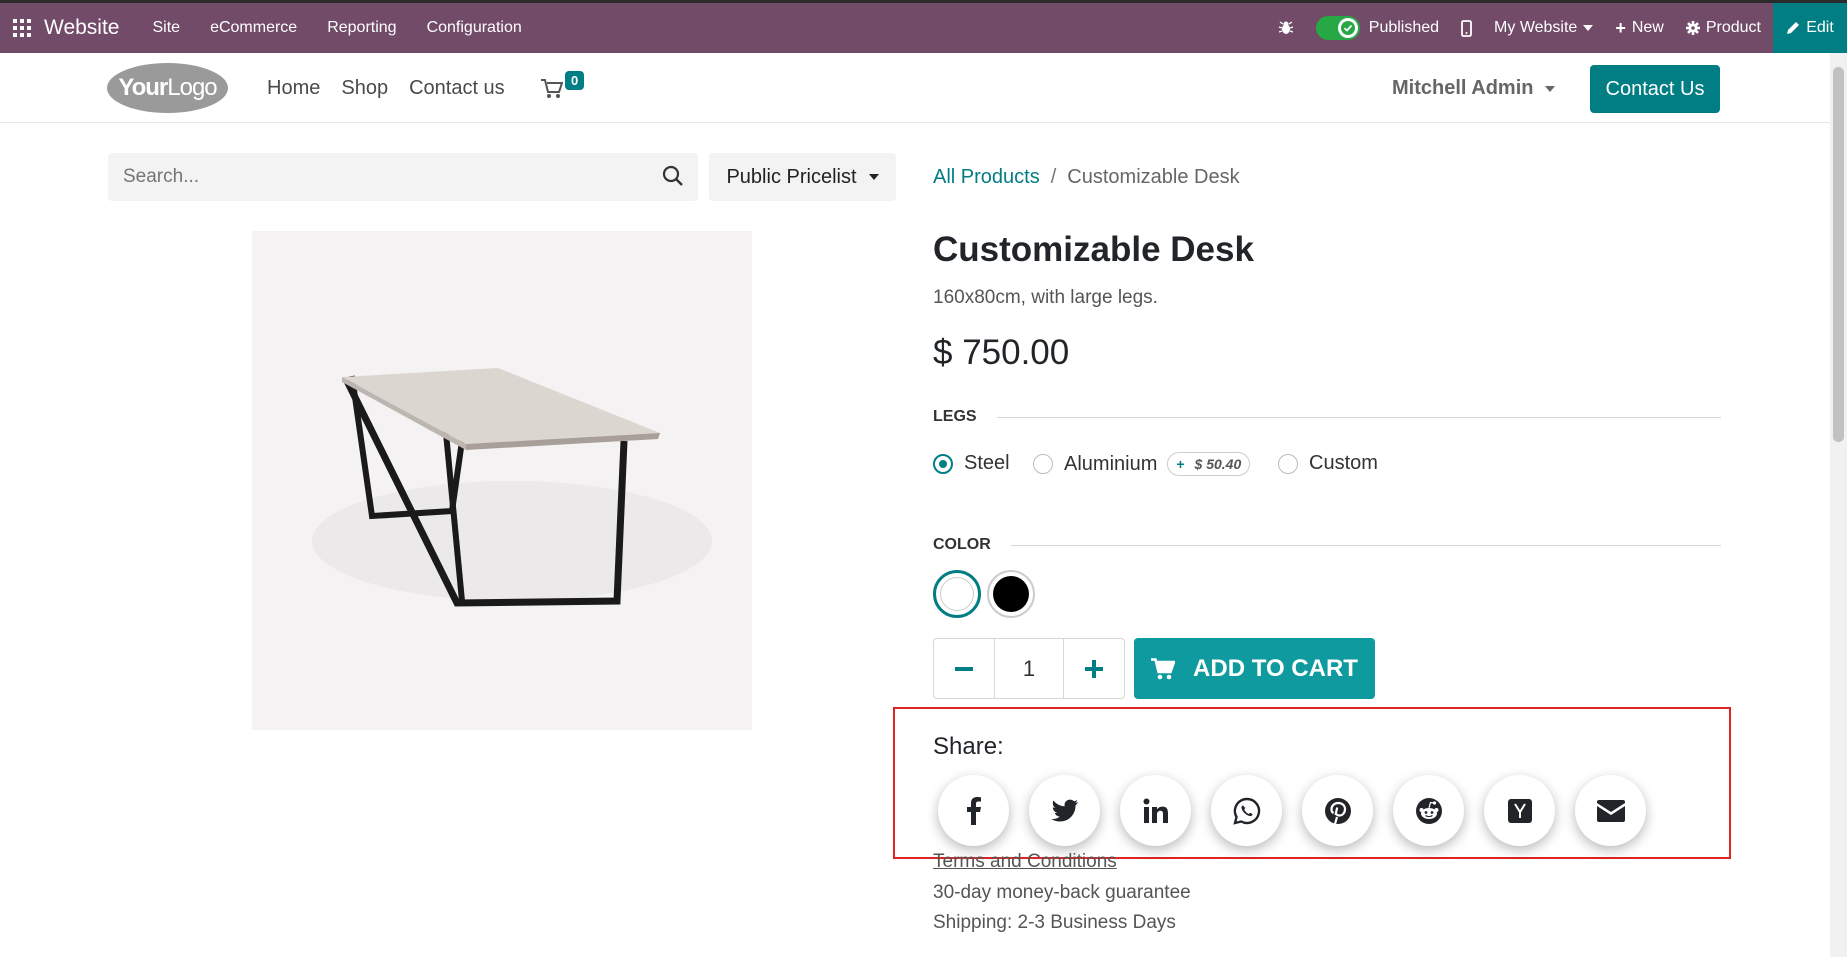  I want to click on edit-button: Edit, so click(1810, 28).